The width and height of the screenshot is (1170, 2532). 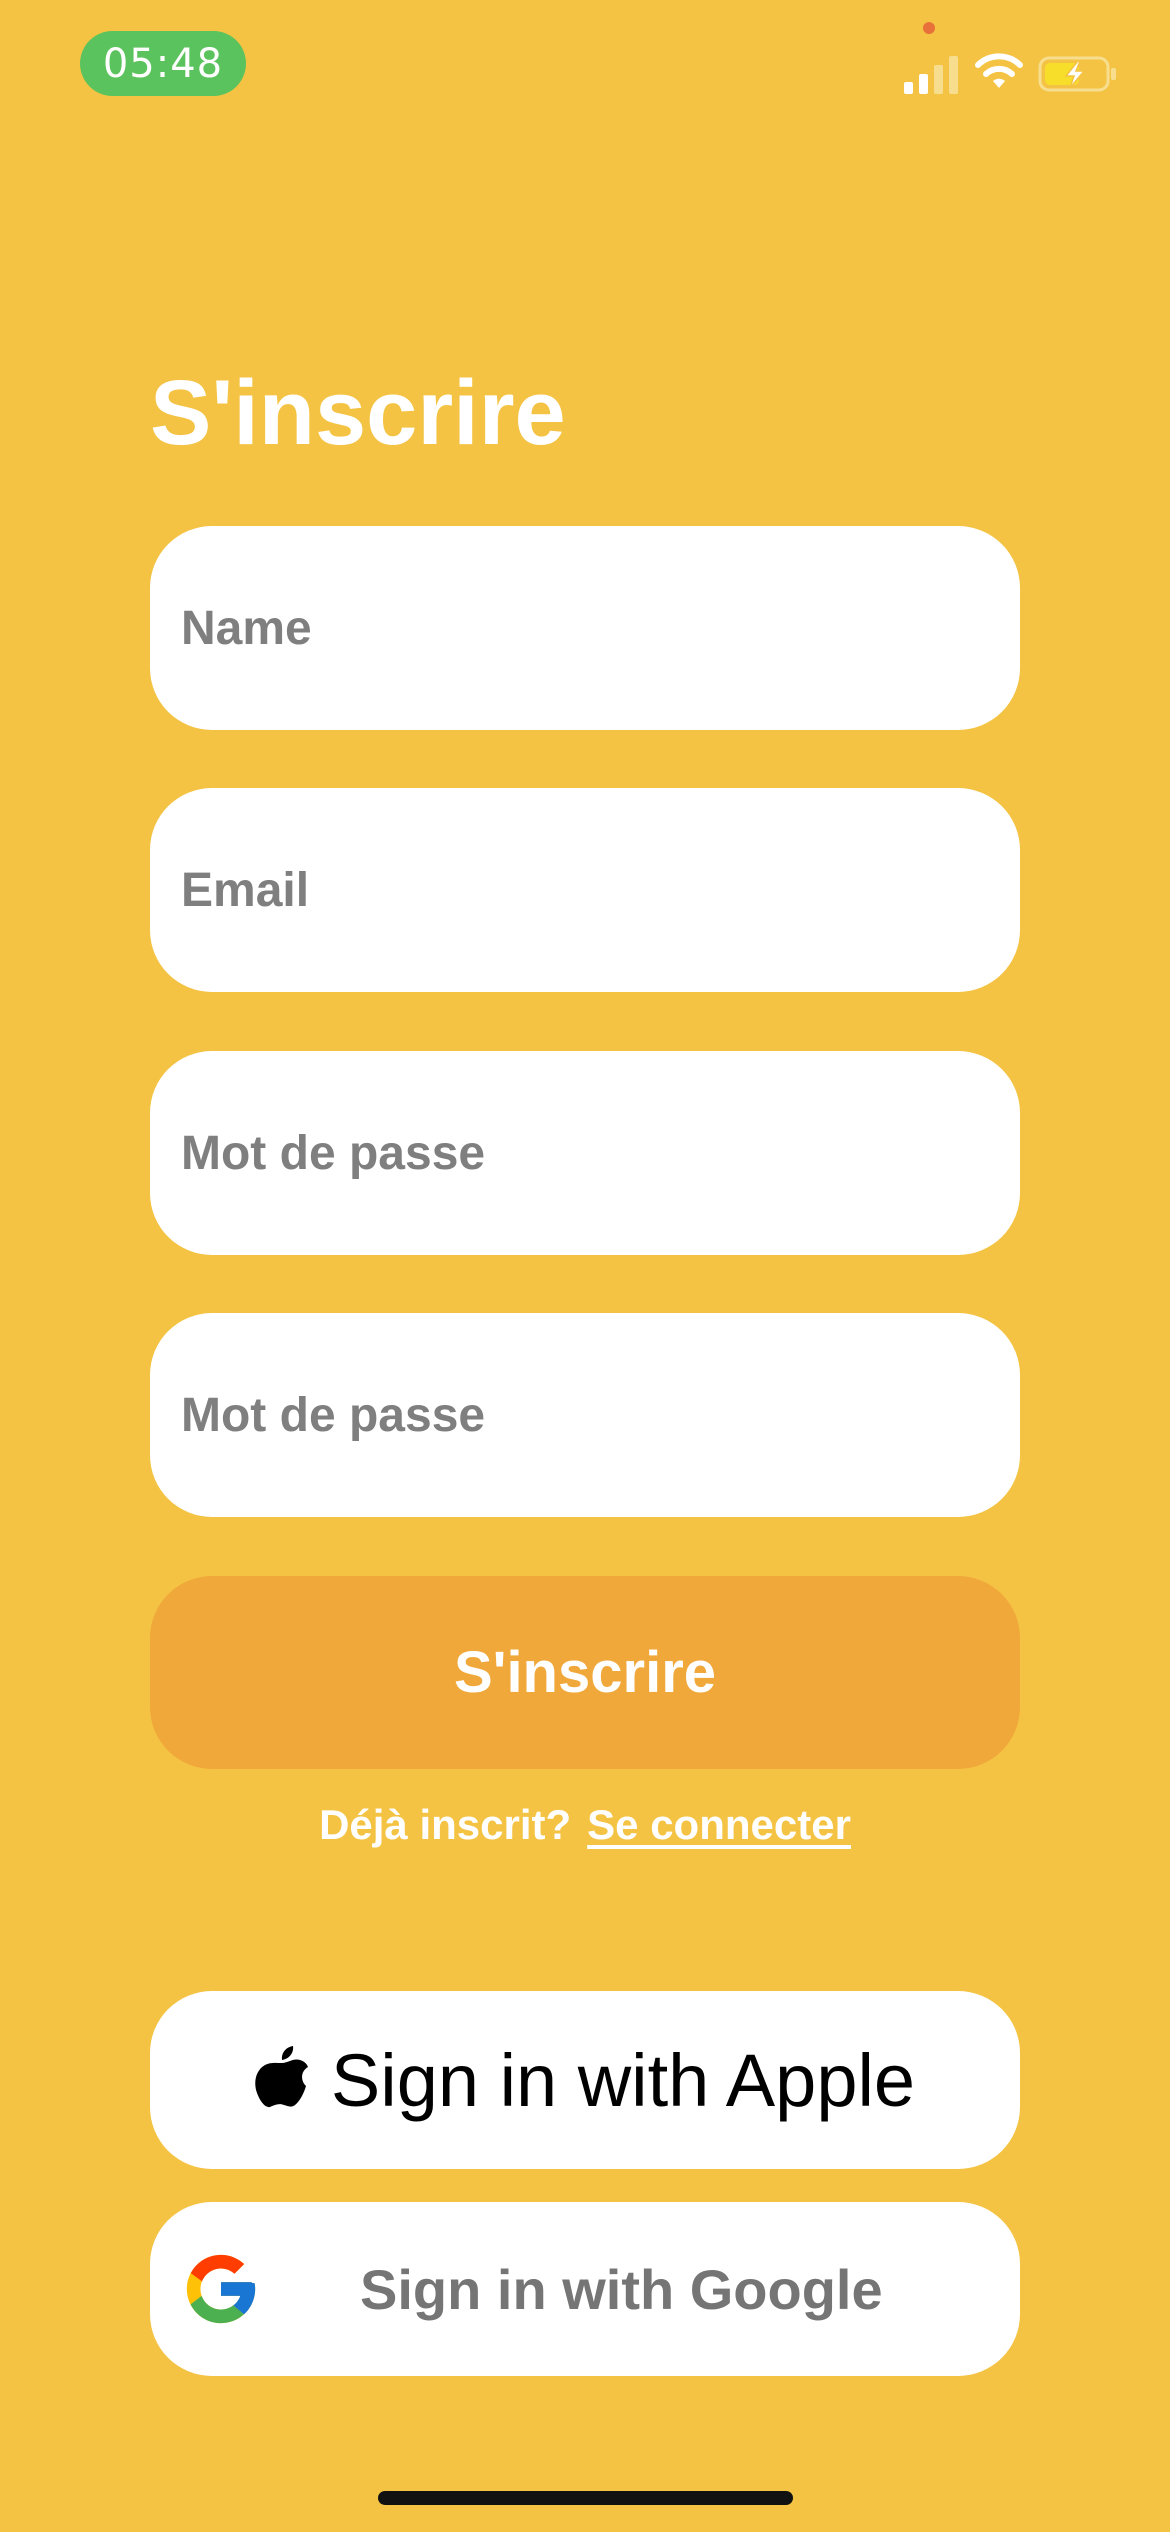 What do you see at coordinates (929, 28) in the screenshot?
I see `privacy-indicator-dot` at bounding box center [929, 28].